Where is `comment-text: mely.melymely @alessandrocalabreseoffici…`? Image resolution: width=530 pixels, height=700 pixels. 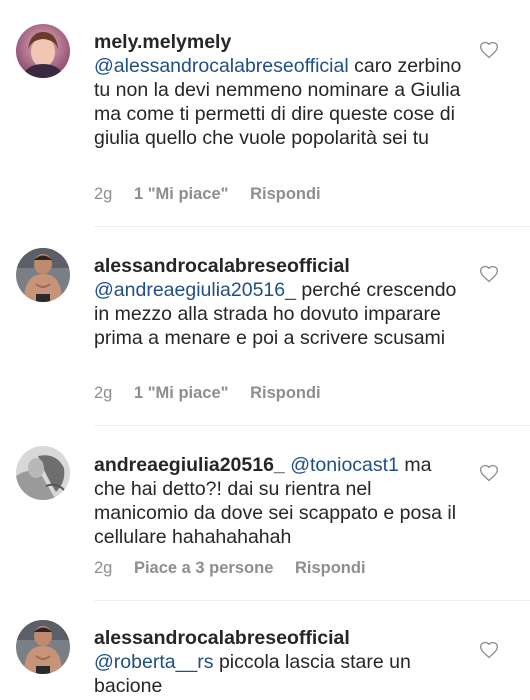
comment-text: mely.melymely @alessandrocalabreseoffici… is located at coordinates (279, 90).